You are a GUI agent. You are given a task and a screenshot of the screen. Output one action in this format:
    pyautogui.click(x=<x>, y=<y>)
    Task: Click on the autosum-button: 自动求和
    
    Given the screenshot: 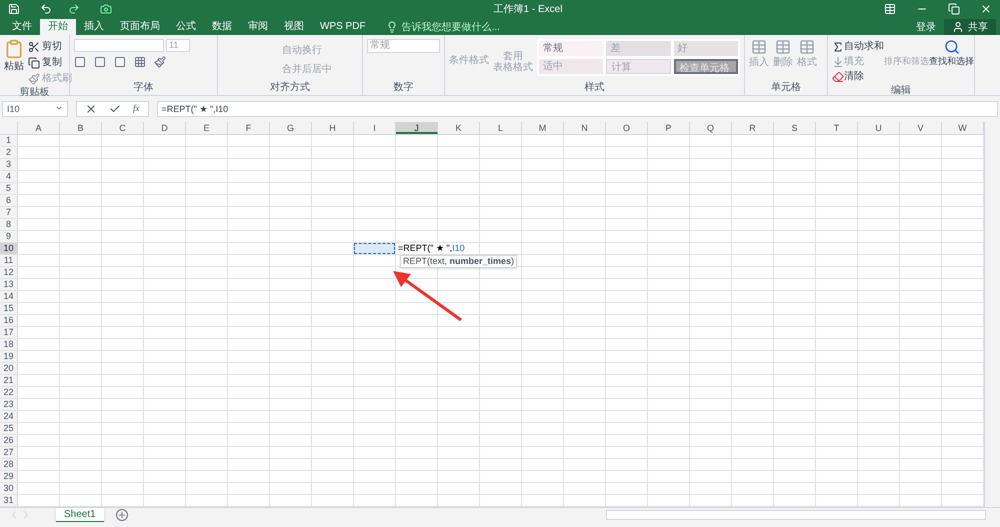 What is the action you would take?
    pyautogui.click(x=858, y=46)
    